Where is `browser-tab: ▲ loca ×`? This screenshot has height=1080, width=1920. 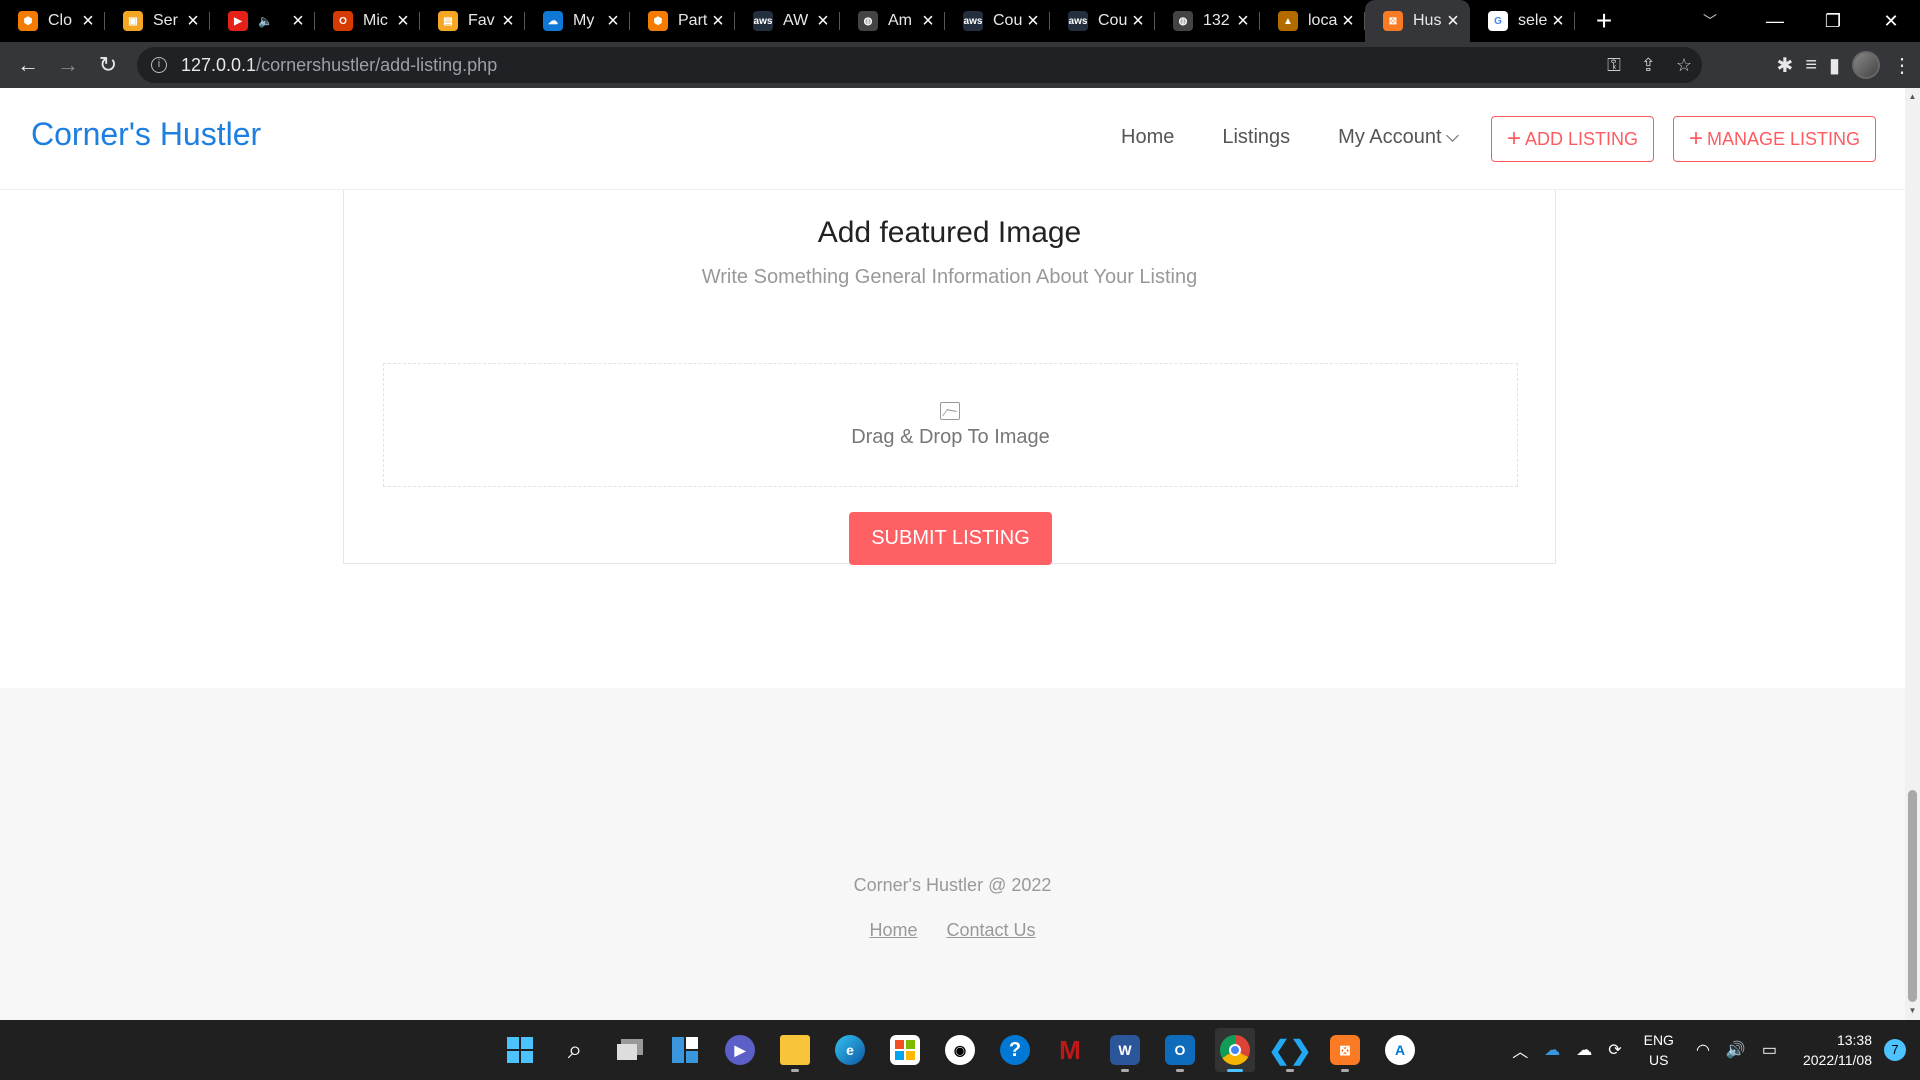
browser-tab: ▲ loca × is located at coordinates (1312, 21).